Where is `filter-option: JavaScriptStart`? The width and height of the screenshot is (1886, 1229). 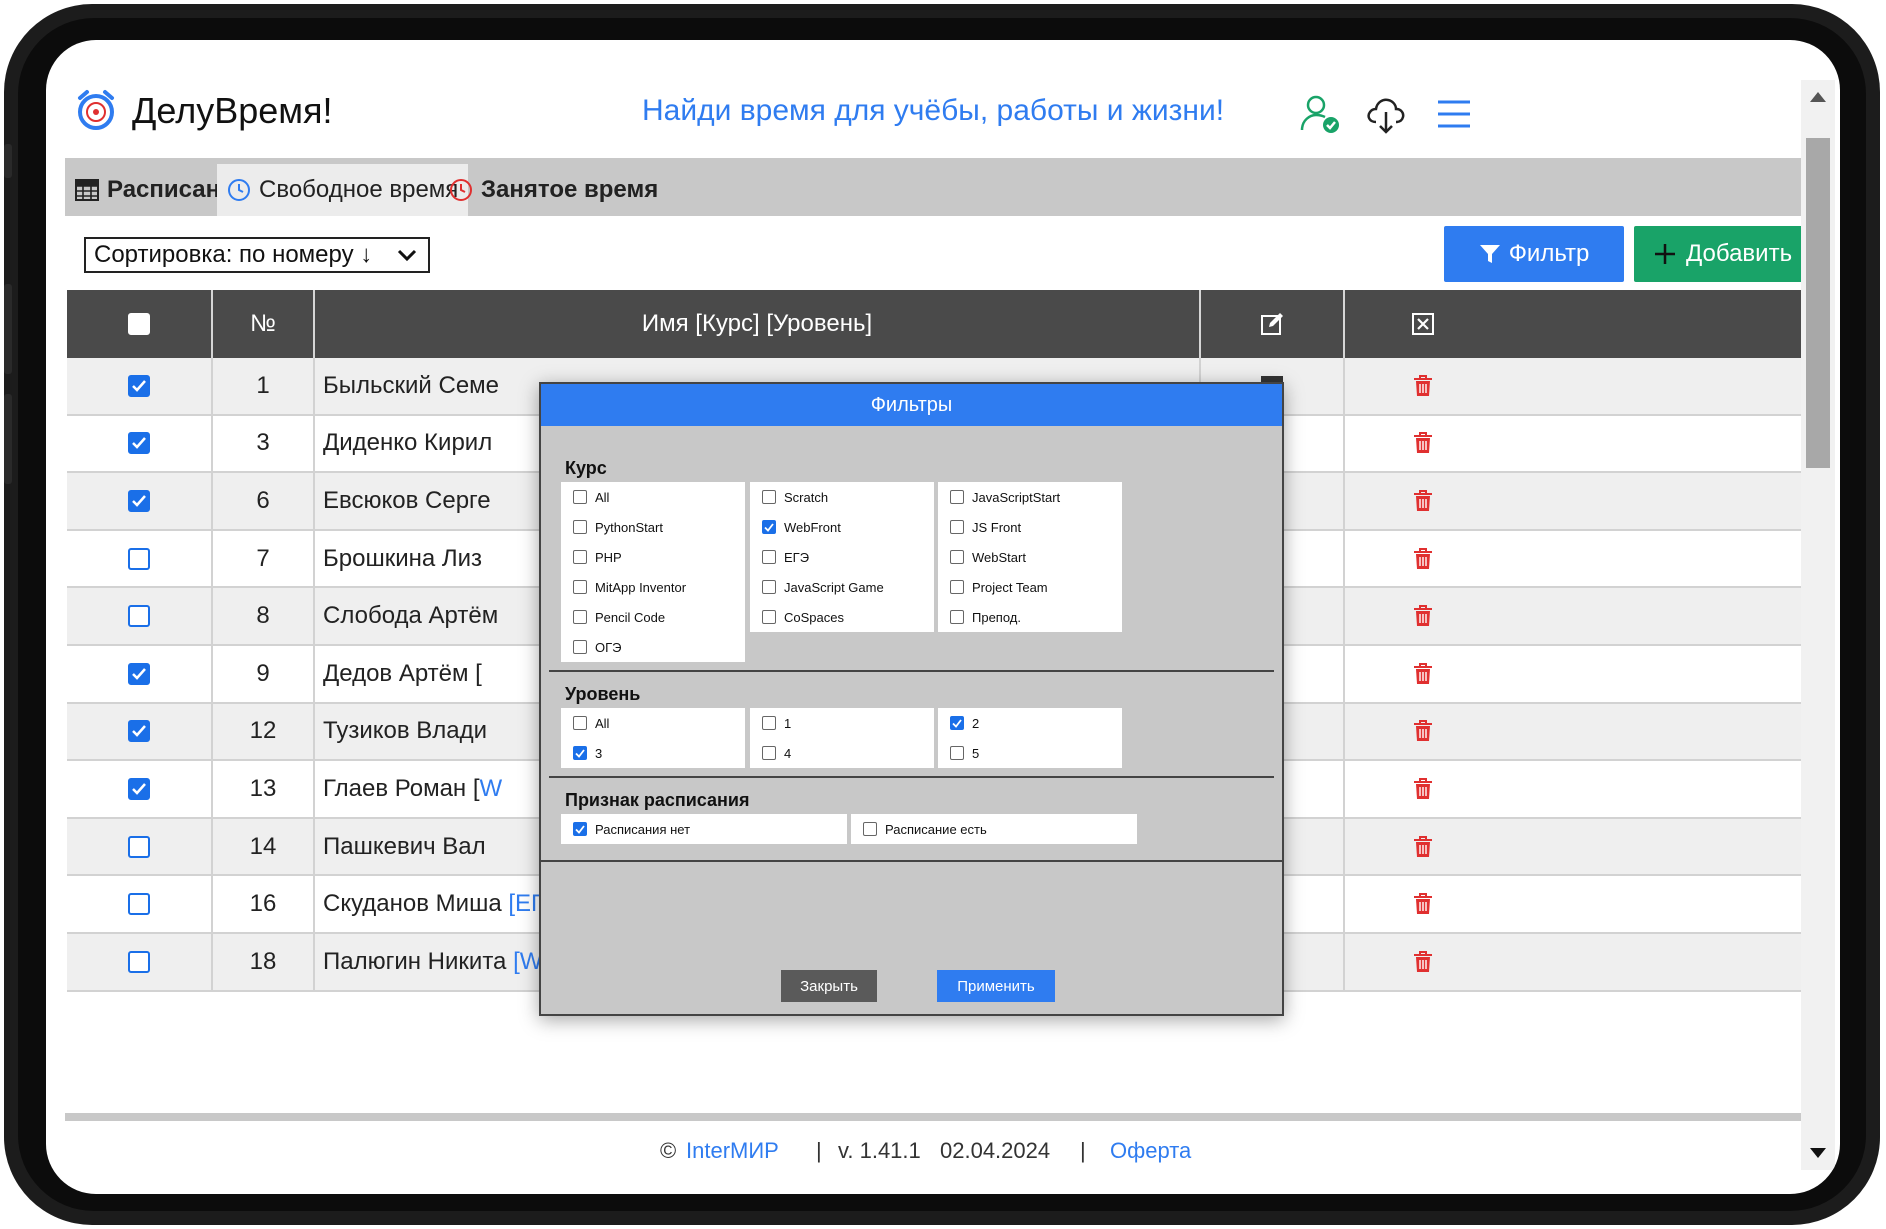 filter-option: JavaScriptStart is located at coordinates (1030, 497).